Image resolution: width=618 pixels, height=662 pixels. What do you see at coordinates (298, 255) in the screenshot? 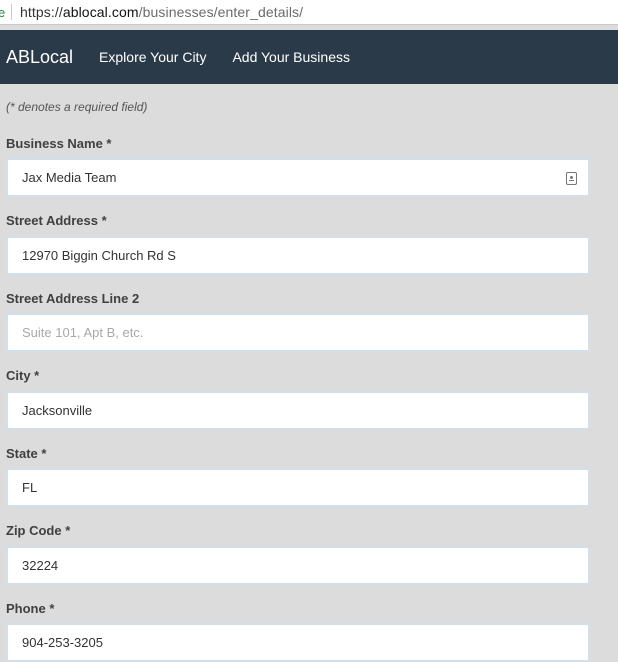
I see `street-address-input` at bounding box center [298, 255].